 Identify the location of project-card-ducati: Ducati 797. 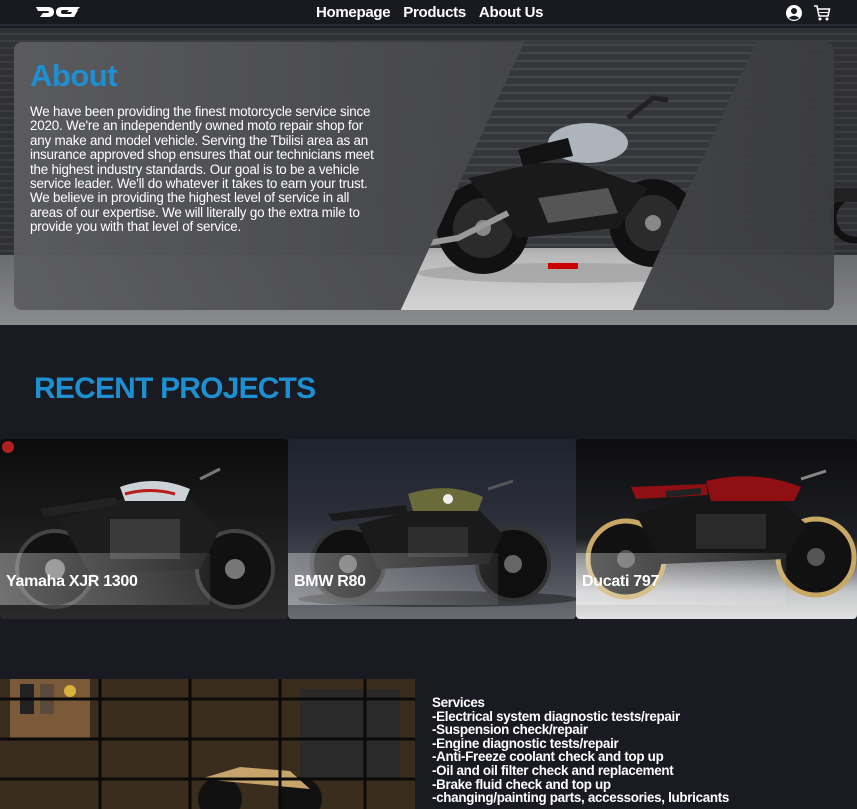
(716, 529).